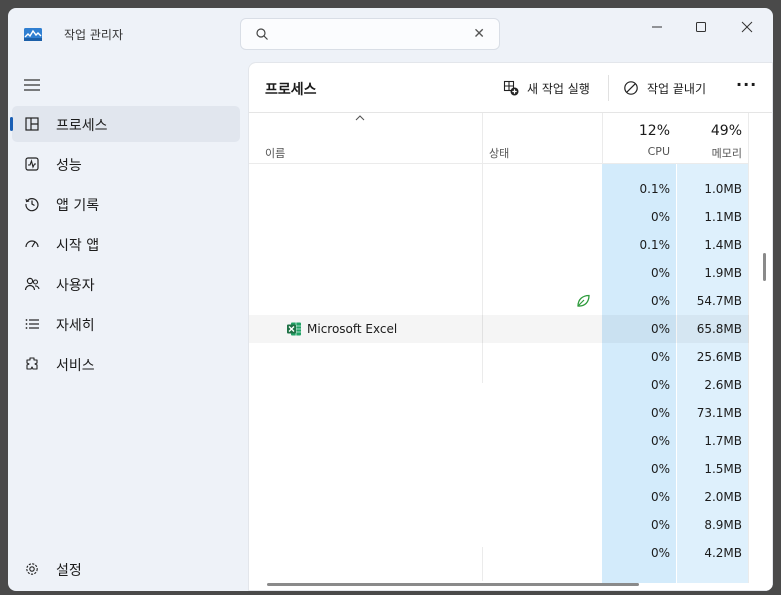 The height and width of the screenshot is (595, 781). Describe the element at coordinates (78, 206) in the screenshot. I see `sidebar-item-label: 앱 기록` at that location.